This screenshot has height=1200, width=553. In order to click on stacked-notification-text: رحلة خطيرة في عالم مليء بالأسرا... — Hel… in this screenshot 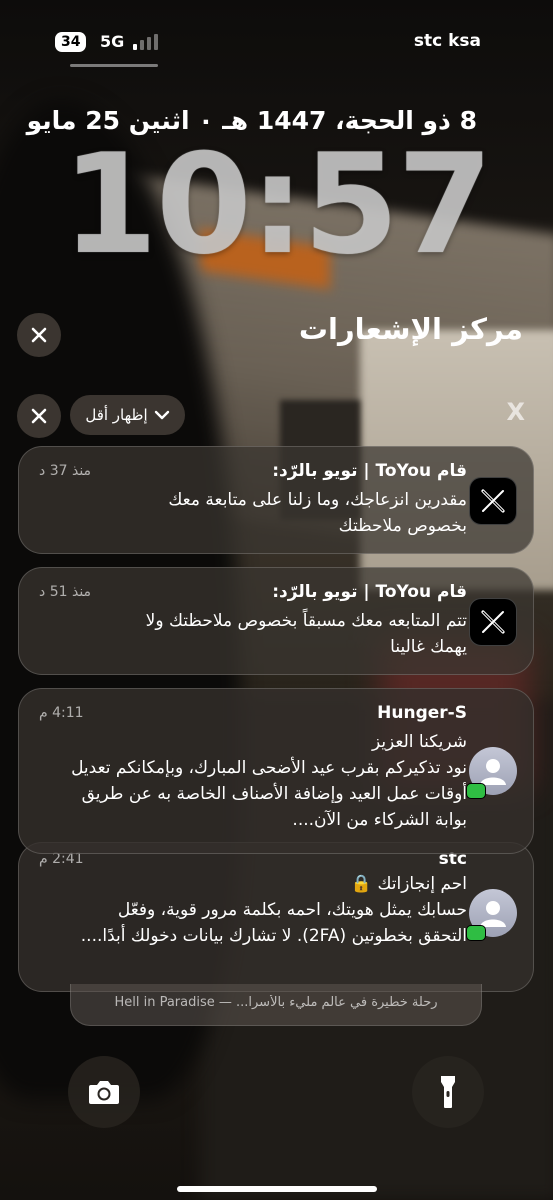, I will do `click(276, 1002)`.